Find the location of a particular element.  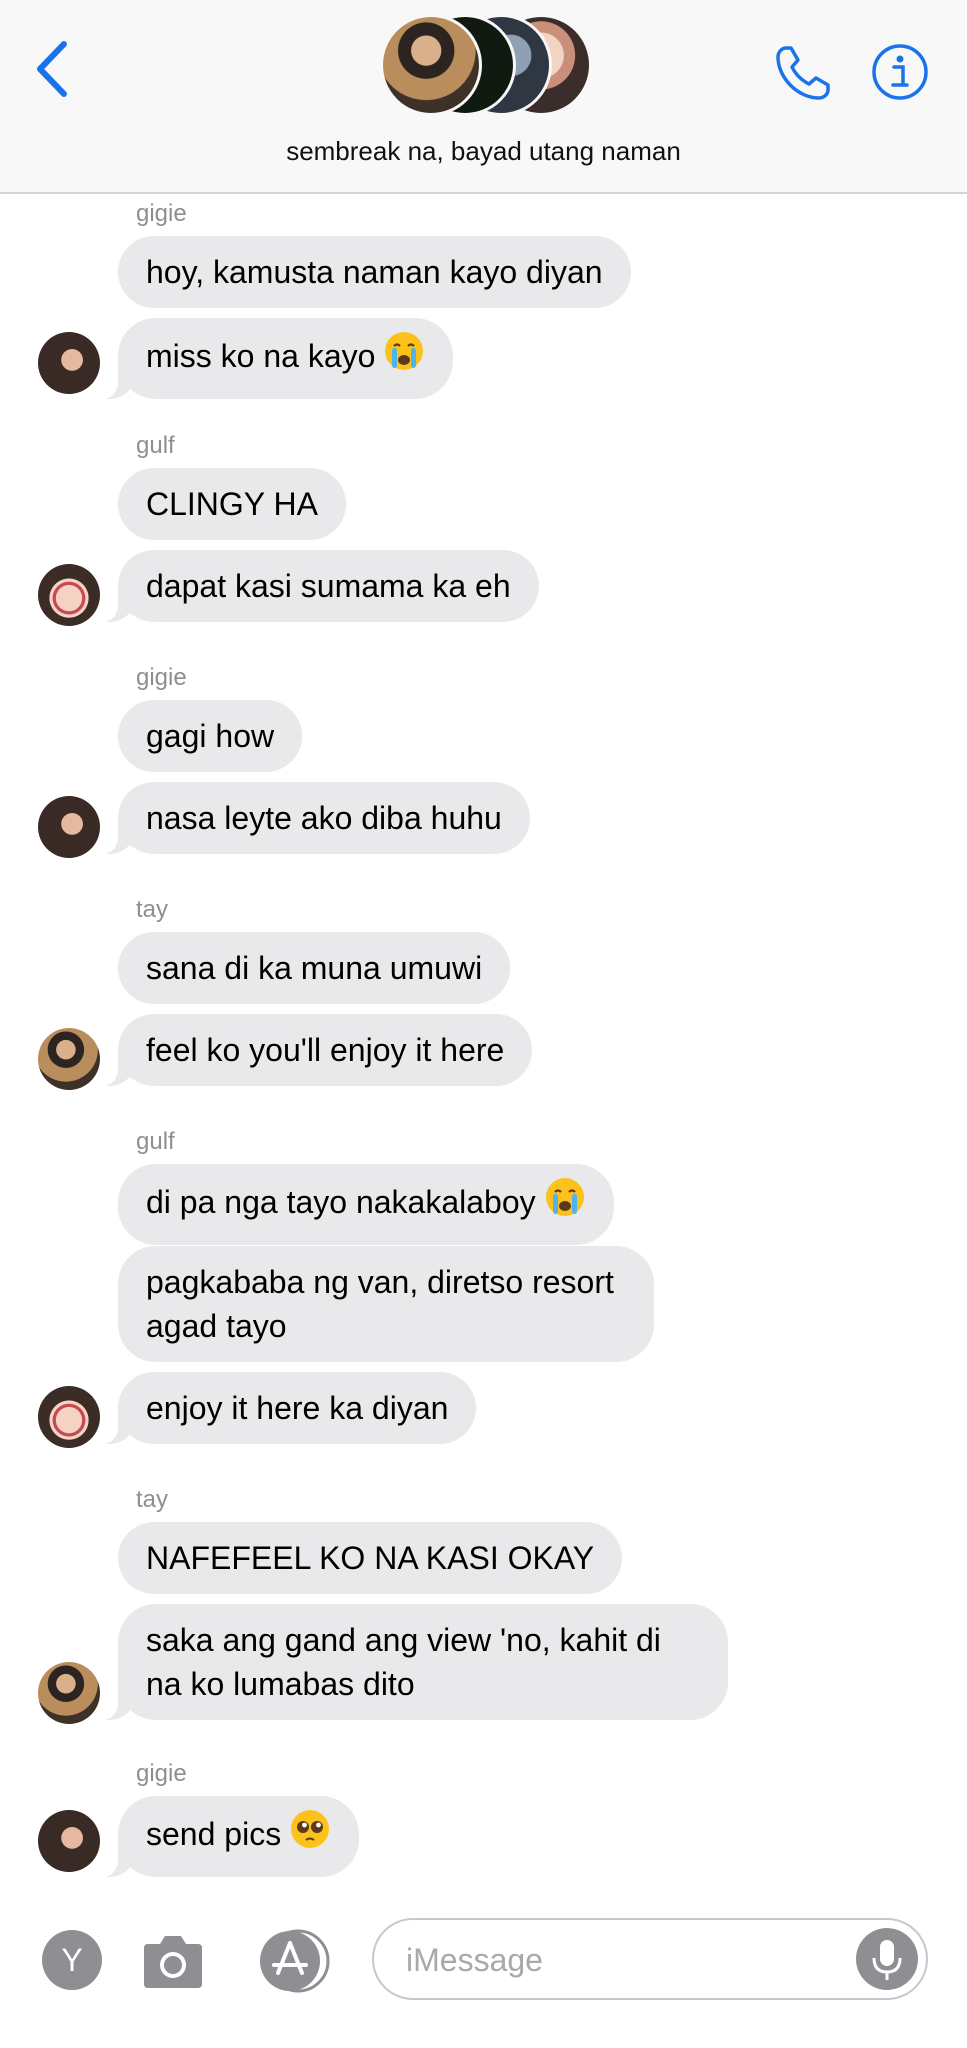

microphone-button is located at coordinates (887, 1959).